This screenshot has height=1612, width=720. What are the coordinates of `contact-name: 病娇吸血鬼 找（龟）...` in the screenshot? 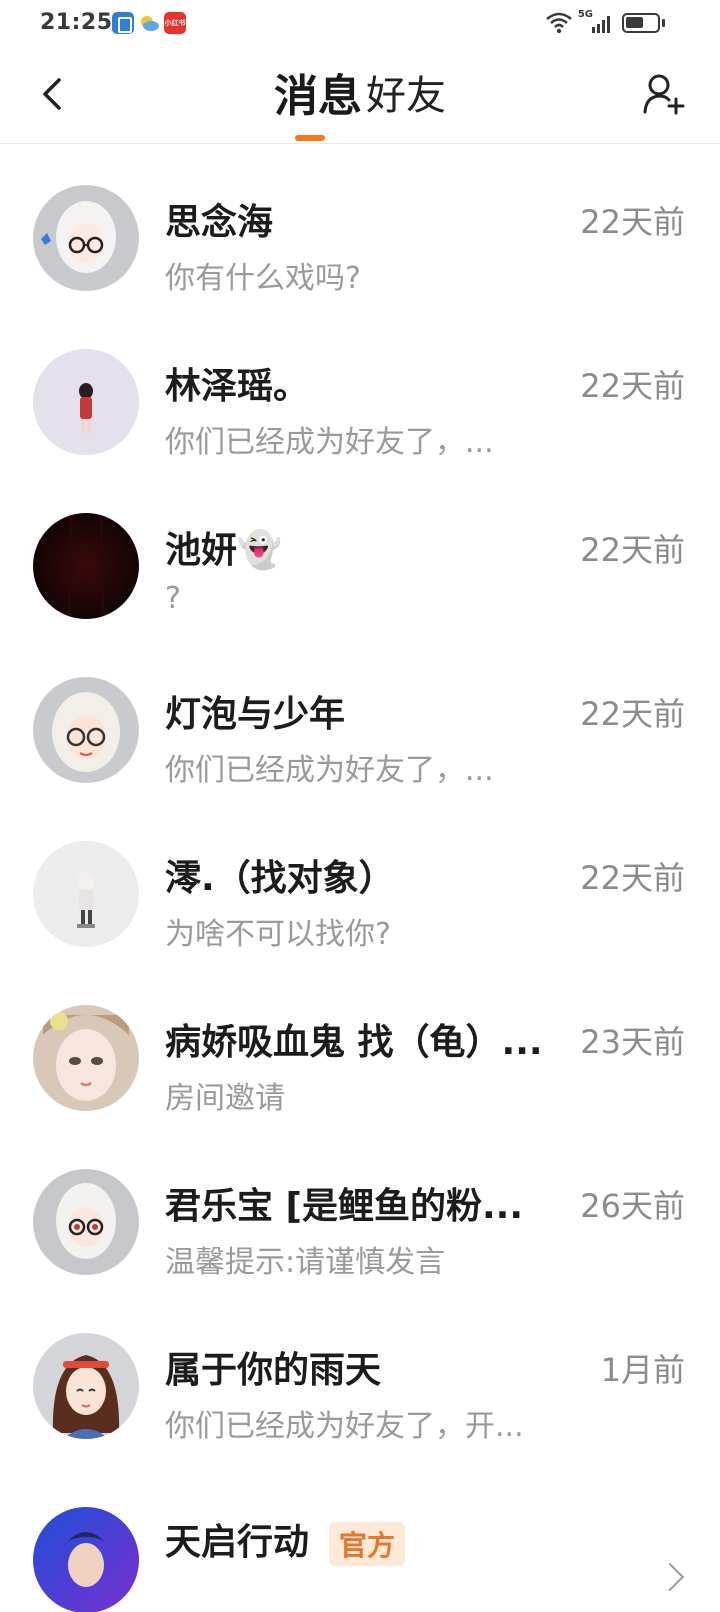 It's located at (354, 1042).